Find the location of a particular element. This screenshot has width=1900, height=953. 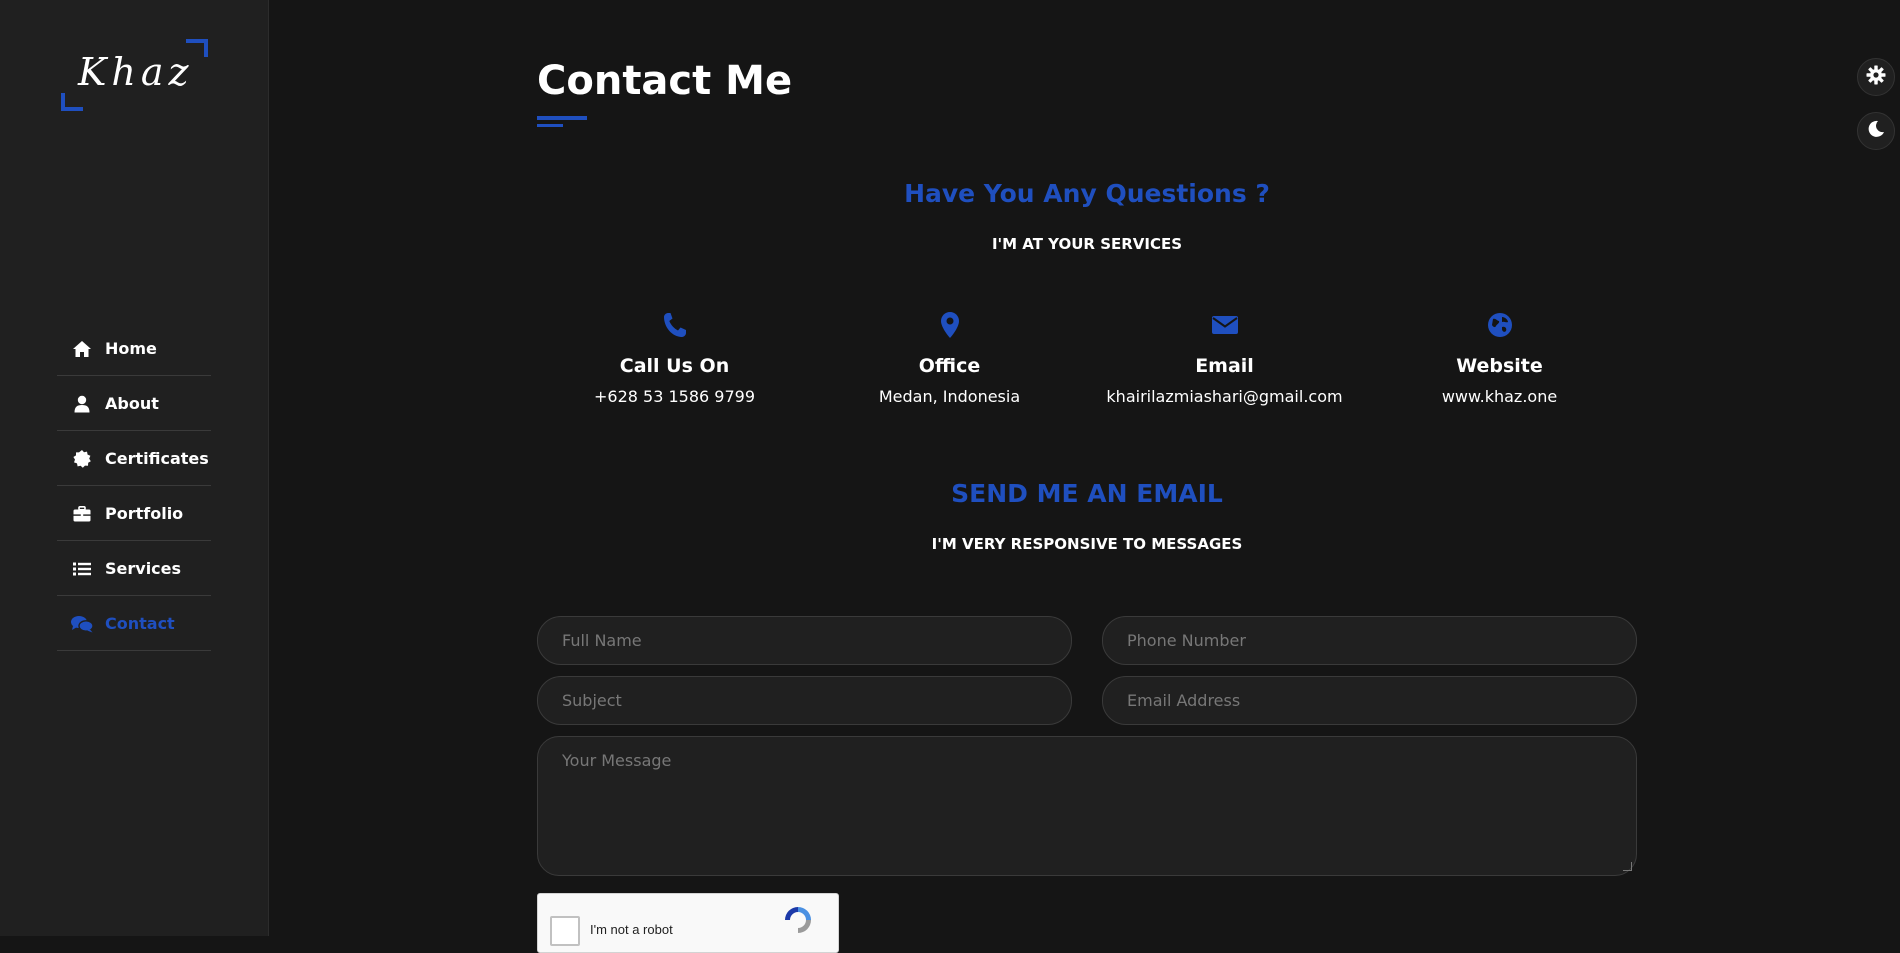

sidebar-item-certificates: Certificates is located at coordinates (134, 459).